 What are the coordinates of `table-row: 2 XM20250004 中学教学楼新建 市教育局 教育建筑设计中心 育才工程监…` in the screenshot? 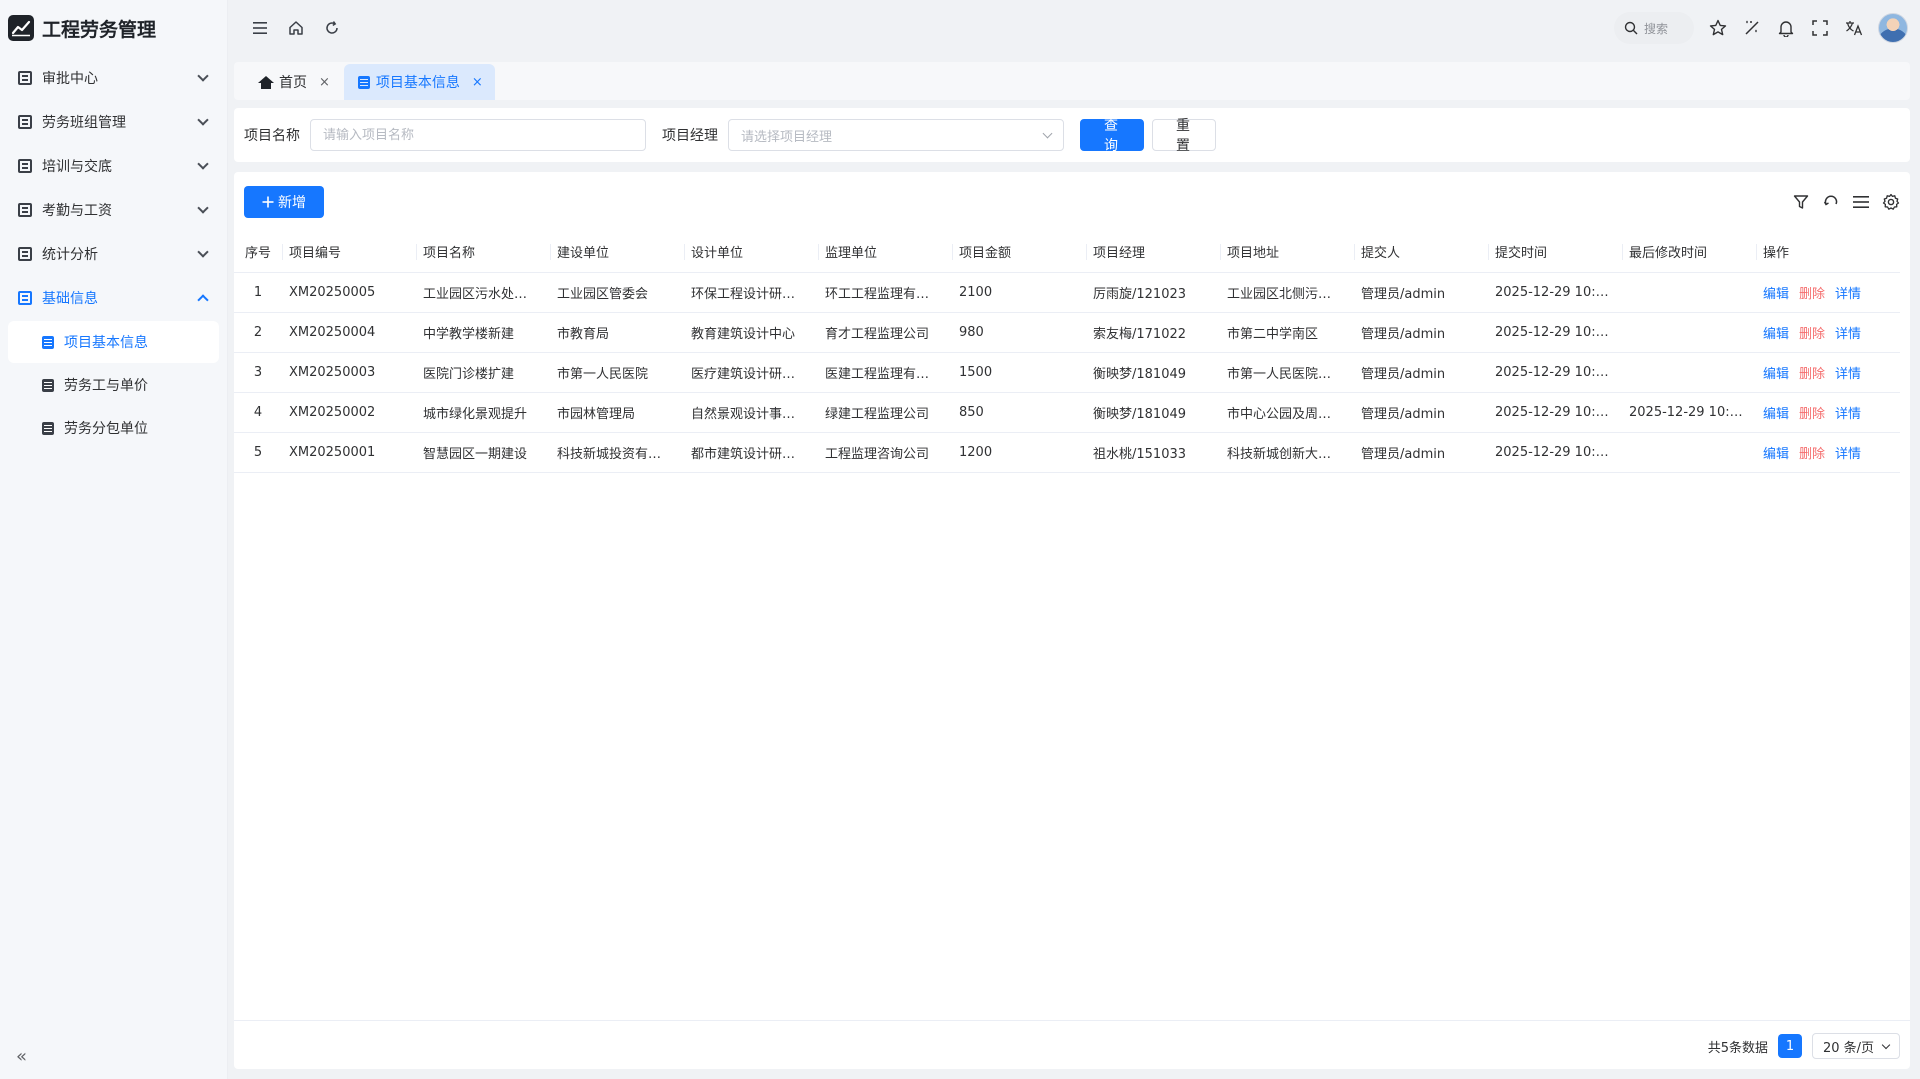 It's located at (1067, 332).